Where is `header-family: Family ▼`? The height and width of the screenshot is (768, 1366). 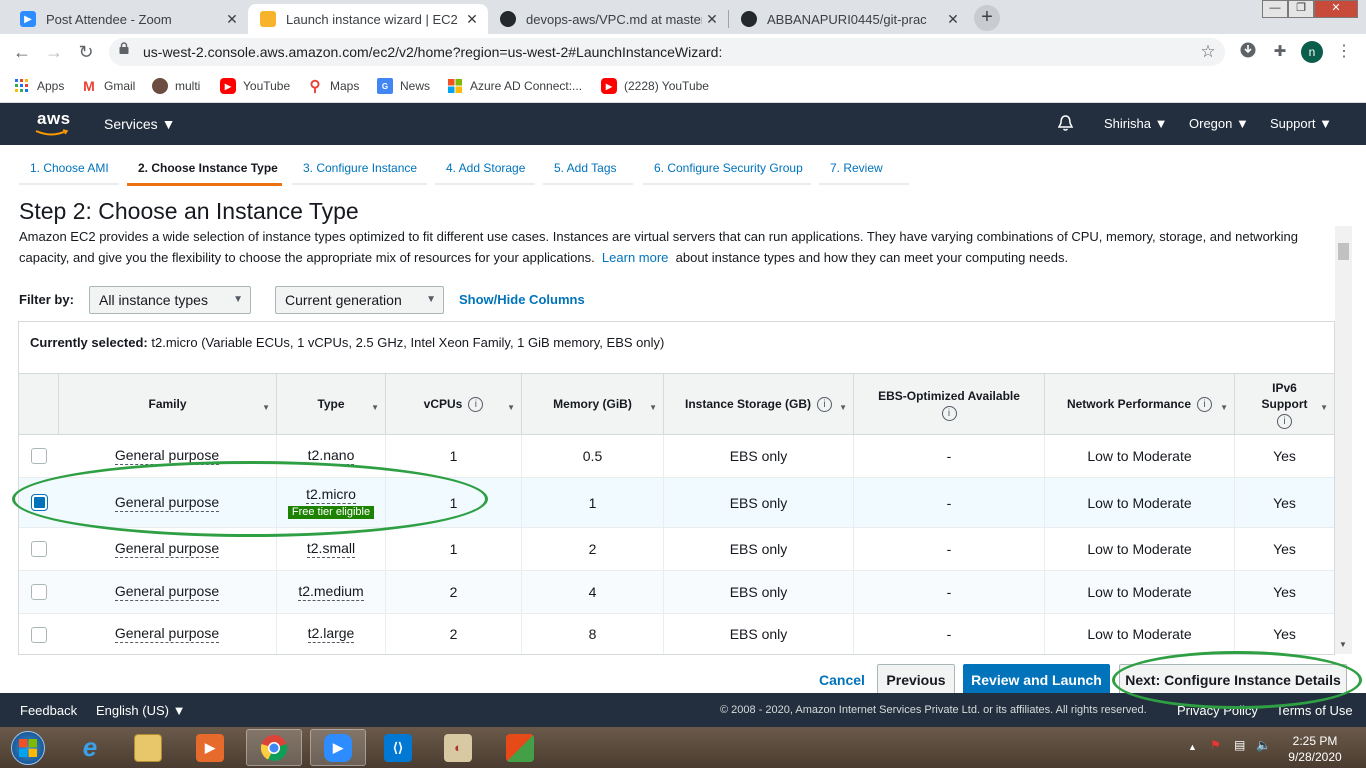
header-family: Family ▼ is located at coordinates (167, 404).